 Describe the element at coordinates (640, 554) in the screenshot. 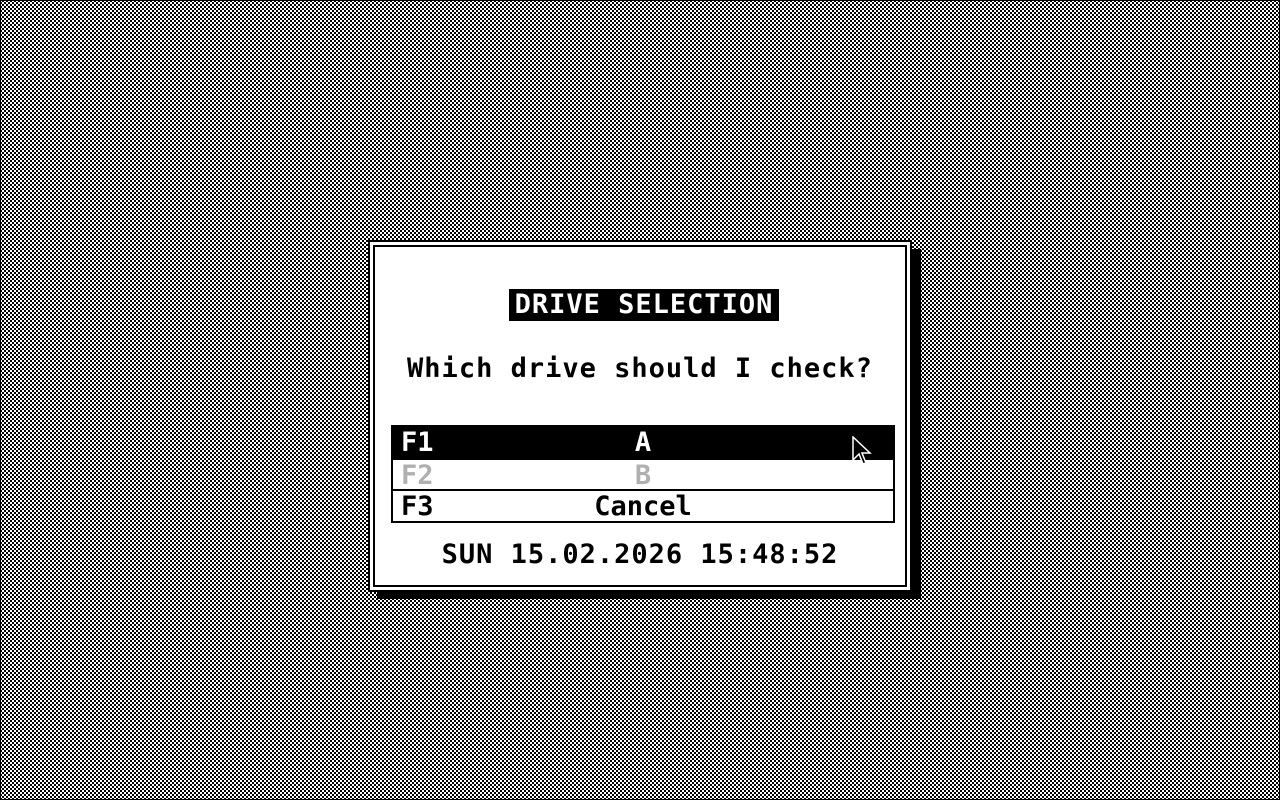

I see `date-time-display: SUN 15.02.2026 15:48:52` at that location.